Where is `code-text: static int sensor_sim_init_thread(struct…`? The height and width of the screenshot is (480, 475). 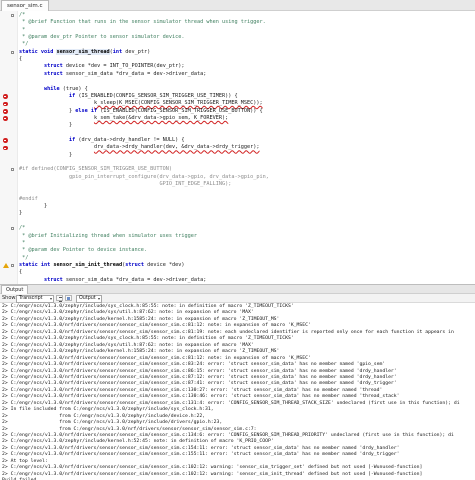
code-text: static int sensor_sim_init_thread(struct… is located at coordinates (102, 265).